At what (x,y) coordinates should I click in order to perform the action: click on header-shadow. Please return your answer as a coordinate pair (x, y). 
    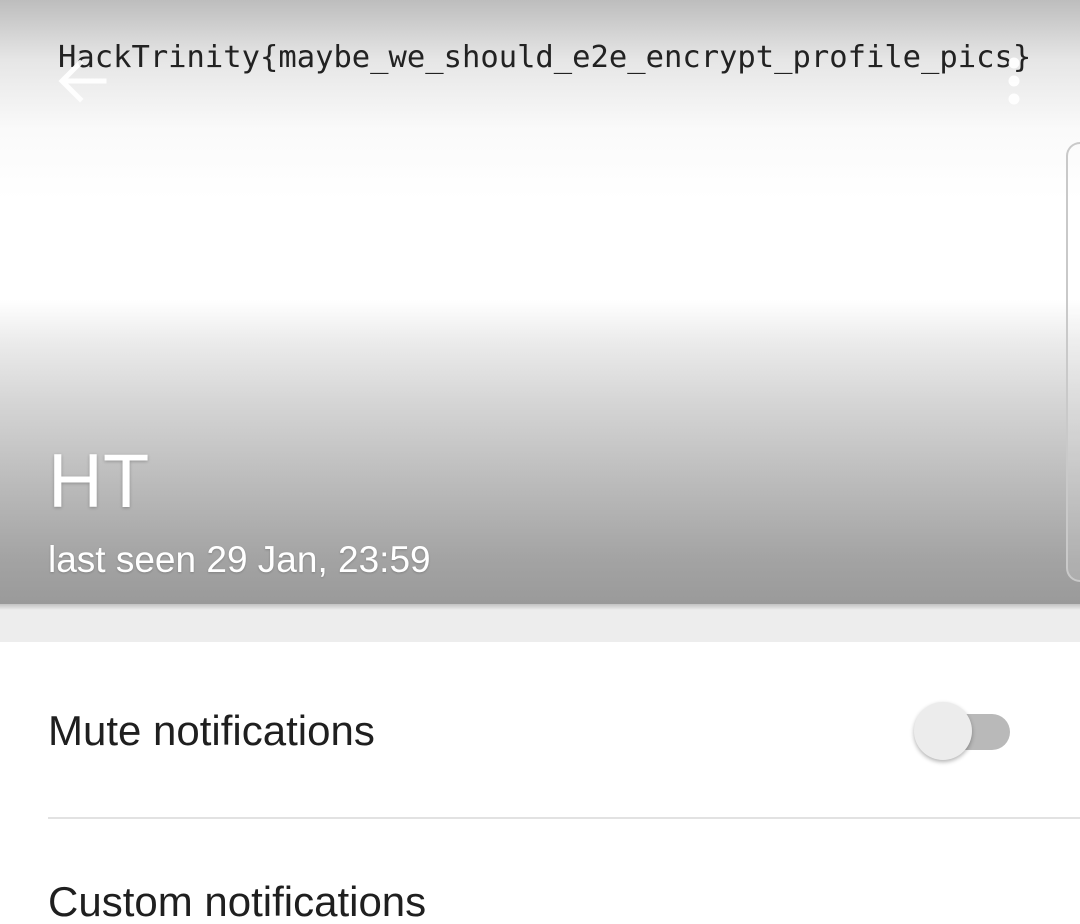
    Looking at the image, I should click on (540, 607).